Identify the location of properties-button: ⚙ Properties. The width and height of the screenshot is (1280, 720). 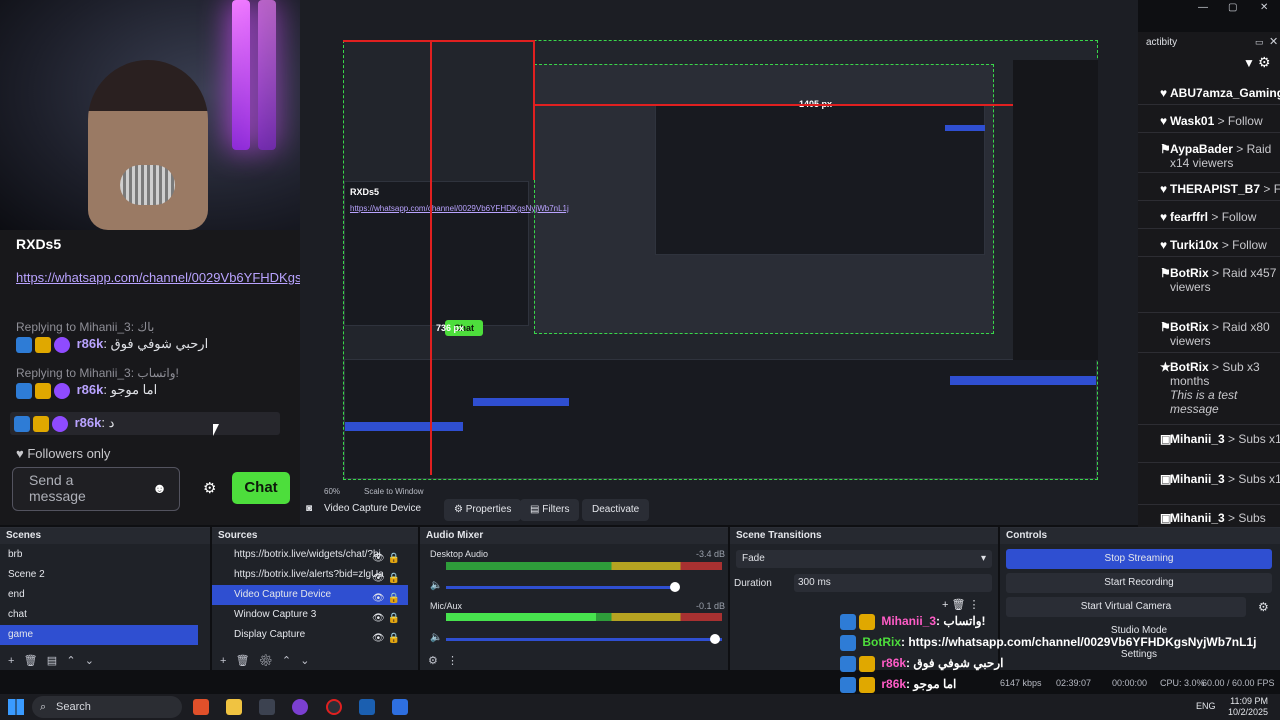
(483, 510).